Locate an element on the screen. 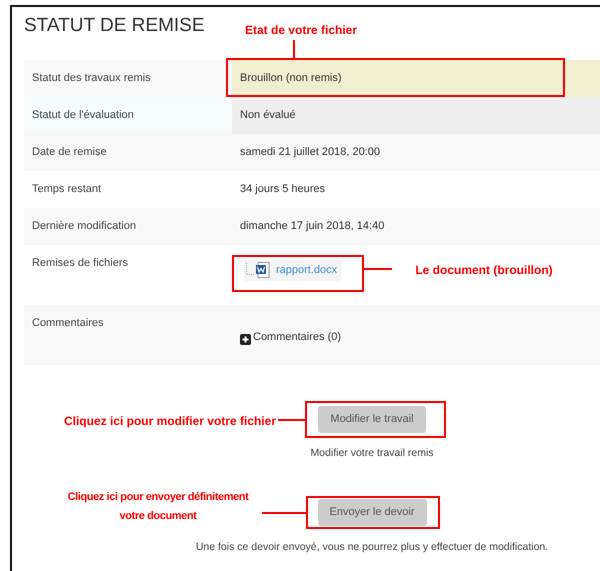  annotation-label: Etat de votre fichier is located at coordinates (301, 30).